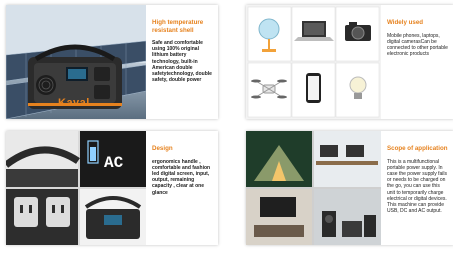 The image size is (453, 253). What do you see at coordinates (313, 88) in the screenshot?
I see `phone-icon` at bounding box center [313, 88].